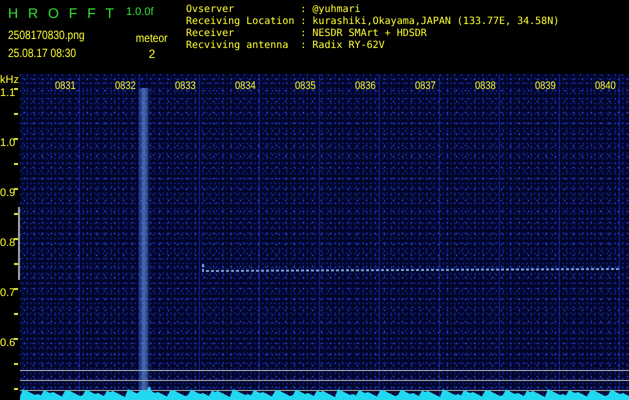  What do you see at coordinates (7, 343) in the screenshot?
I see `frequency-label: 0.6` at bounding box center [7, 343].